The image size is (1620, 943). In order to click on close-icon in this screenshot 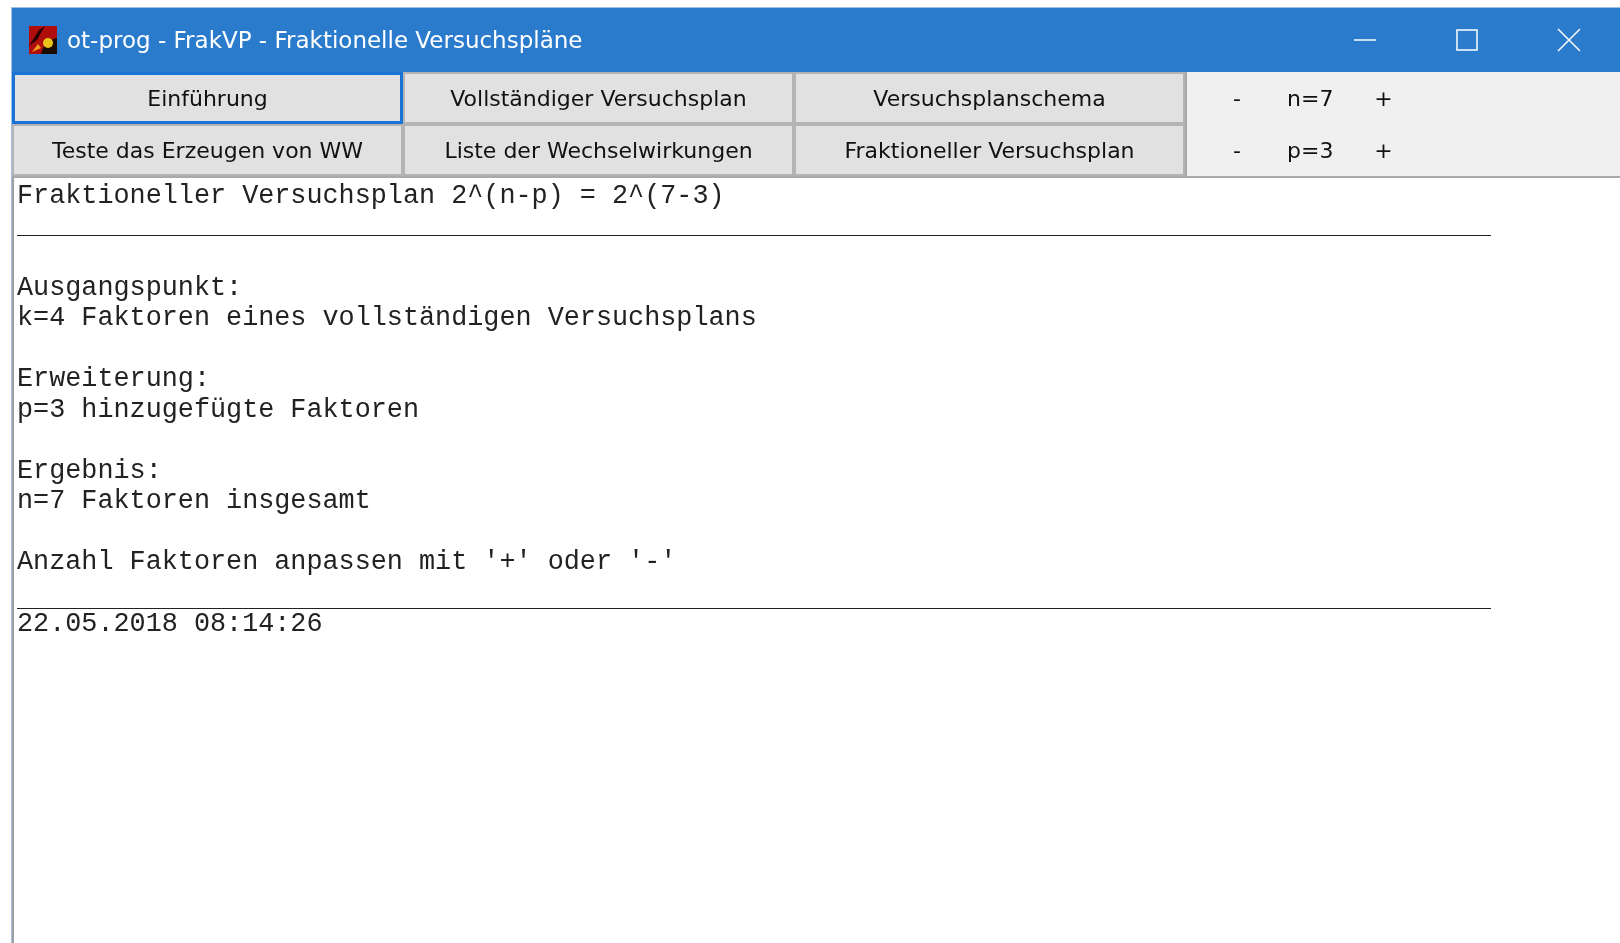, I will do `click(1569, 40)`.